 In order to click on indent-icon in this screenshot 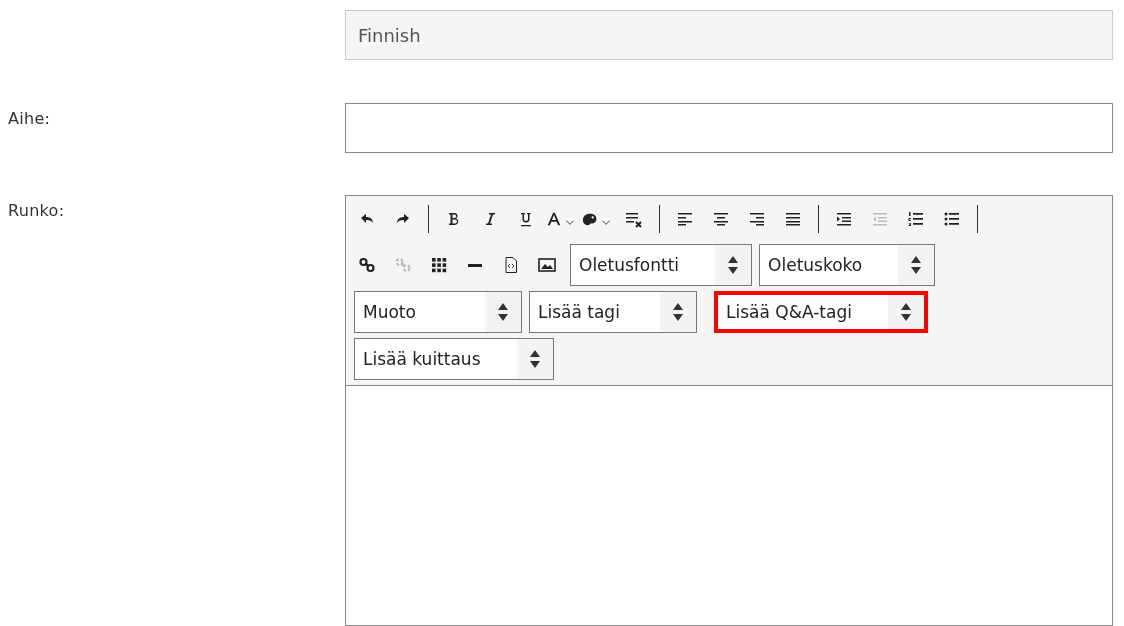, I will do `click(844, 219)`.